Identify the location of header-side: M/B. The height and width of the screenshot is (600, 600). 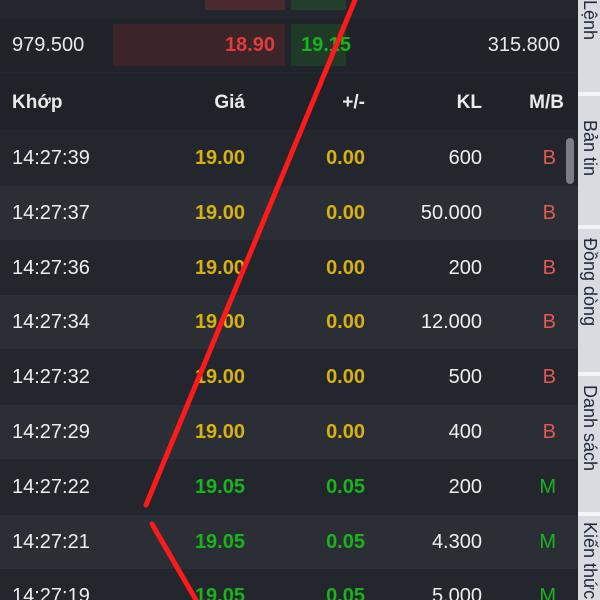
(546, 103).